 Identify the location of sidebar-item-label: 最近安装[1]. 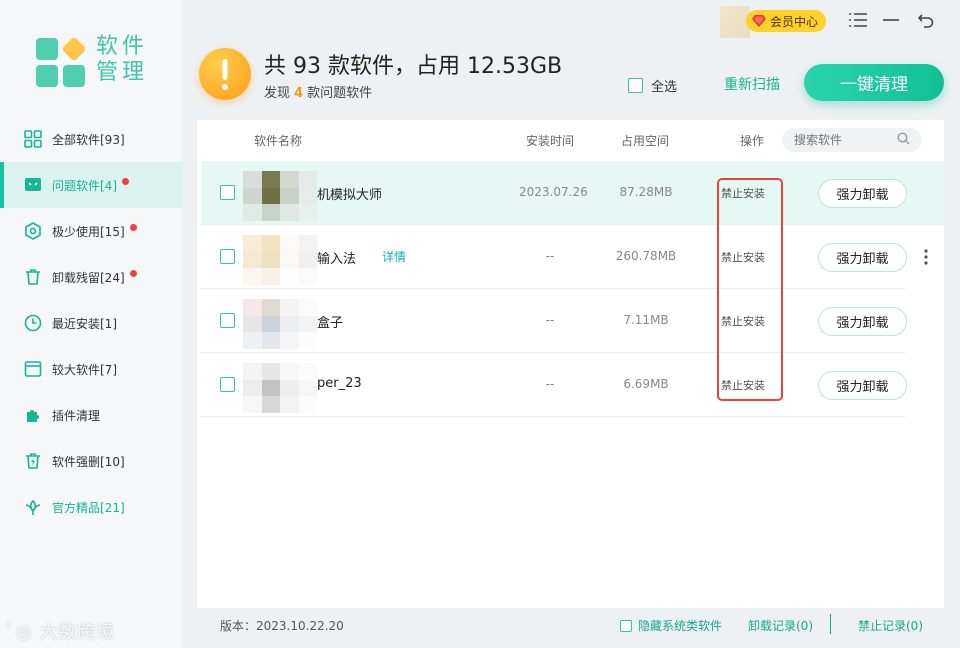
(84, 323).